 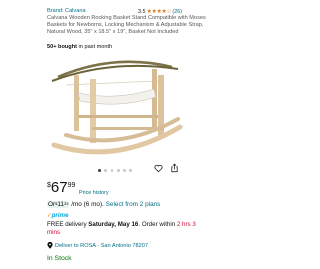 I want to click on bought-period: in past month, so click(x=95, y=47).